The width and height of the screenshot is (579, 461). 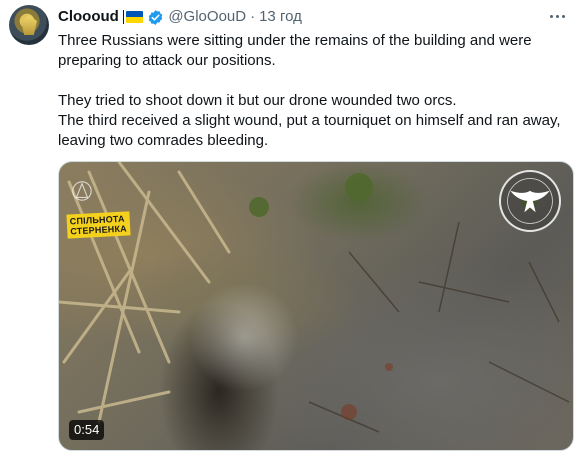 What do you see at coordinates (87, 430) in the screenshot?
I see `video-duration: 0:54` at bounding box center [87, 430].